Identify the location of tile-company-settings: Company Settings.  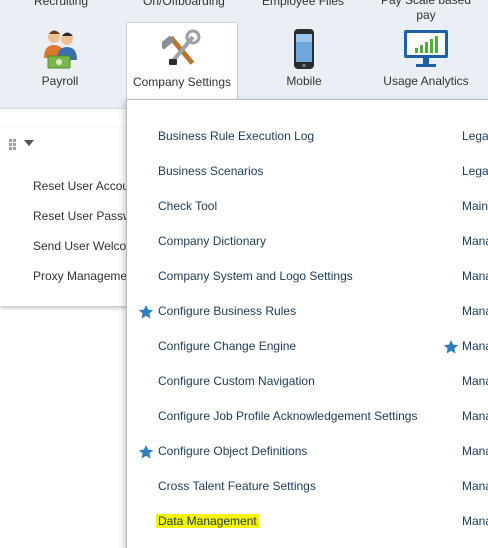
(182, 65).